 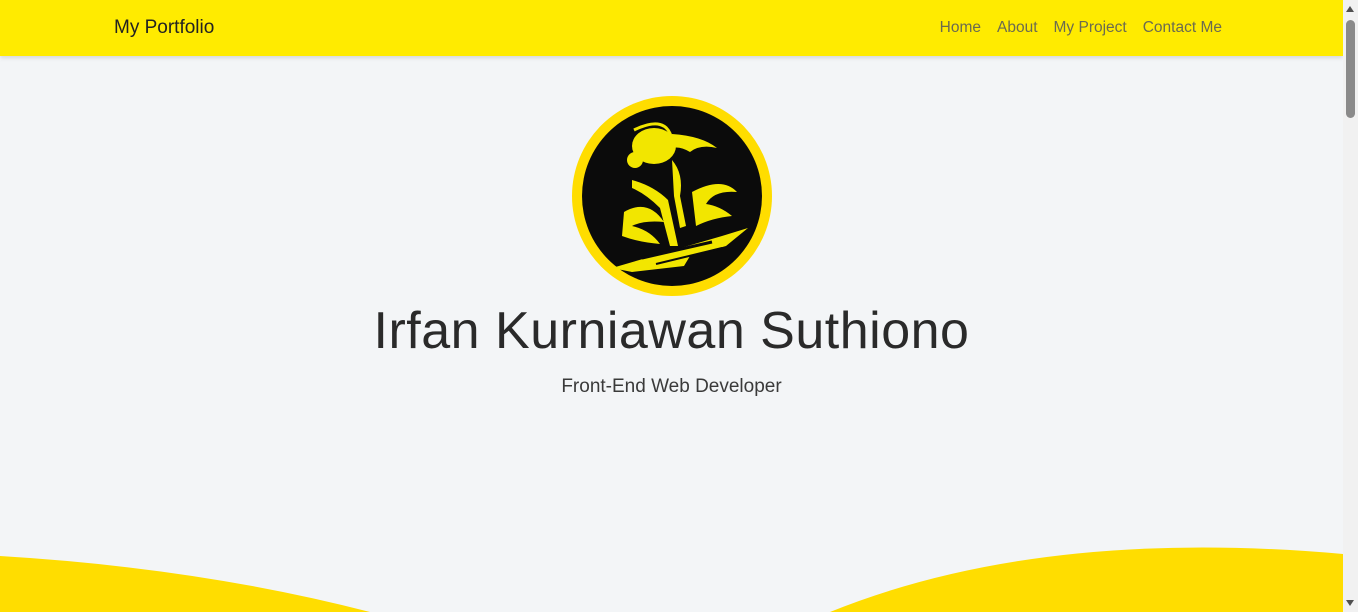 I want to click on stylized-figure-logo-icon, so click(x=672, y=196).